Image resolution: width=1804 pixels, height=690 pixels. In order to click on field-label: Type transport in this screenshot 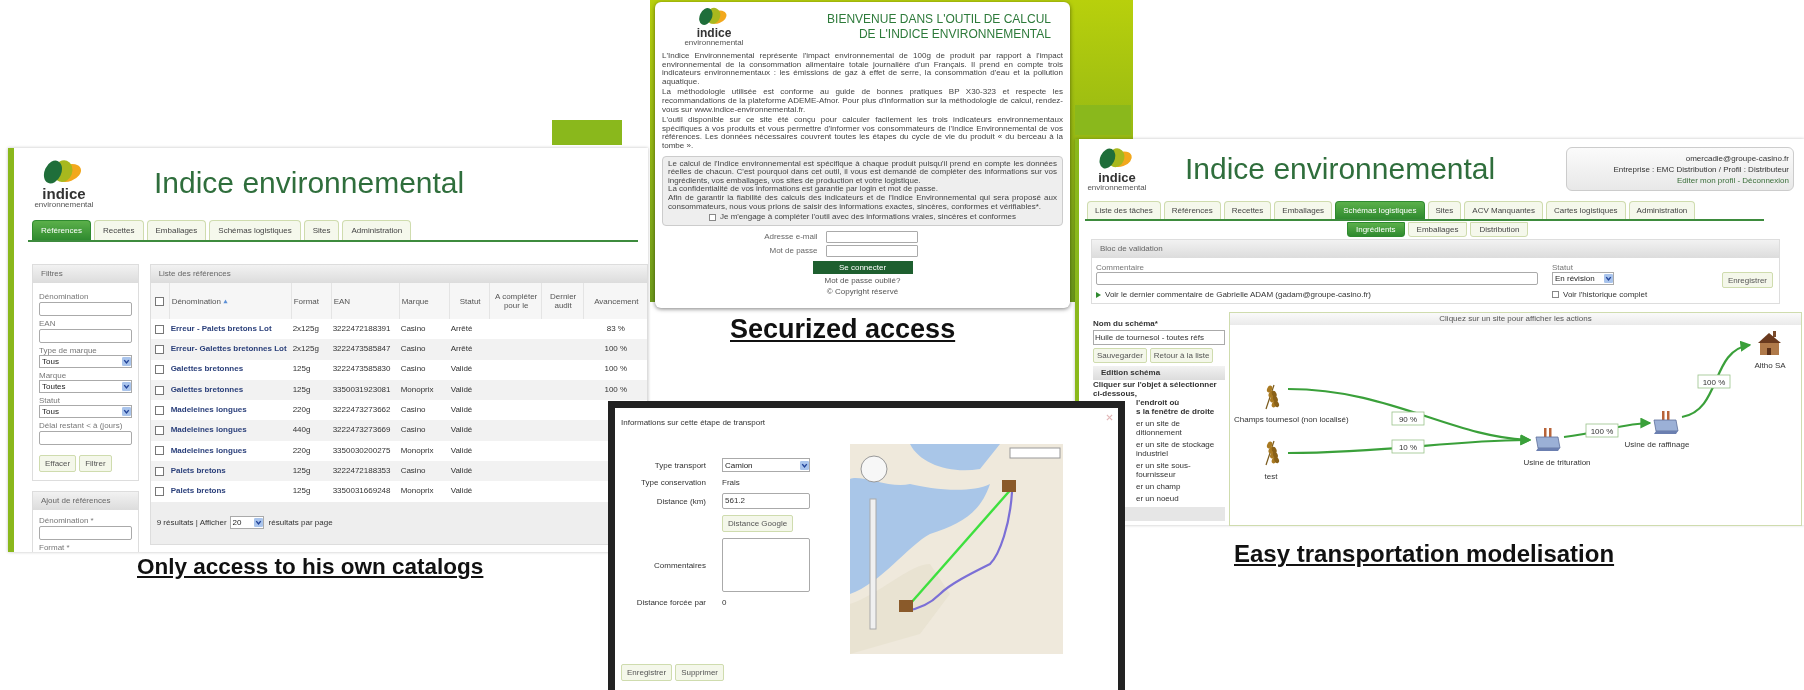, I will do `click(679, 465)`.